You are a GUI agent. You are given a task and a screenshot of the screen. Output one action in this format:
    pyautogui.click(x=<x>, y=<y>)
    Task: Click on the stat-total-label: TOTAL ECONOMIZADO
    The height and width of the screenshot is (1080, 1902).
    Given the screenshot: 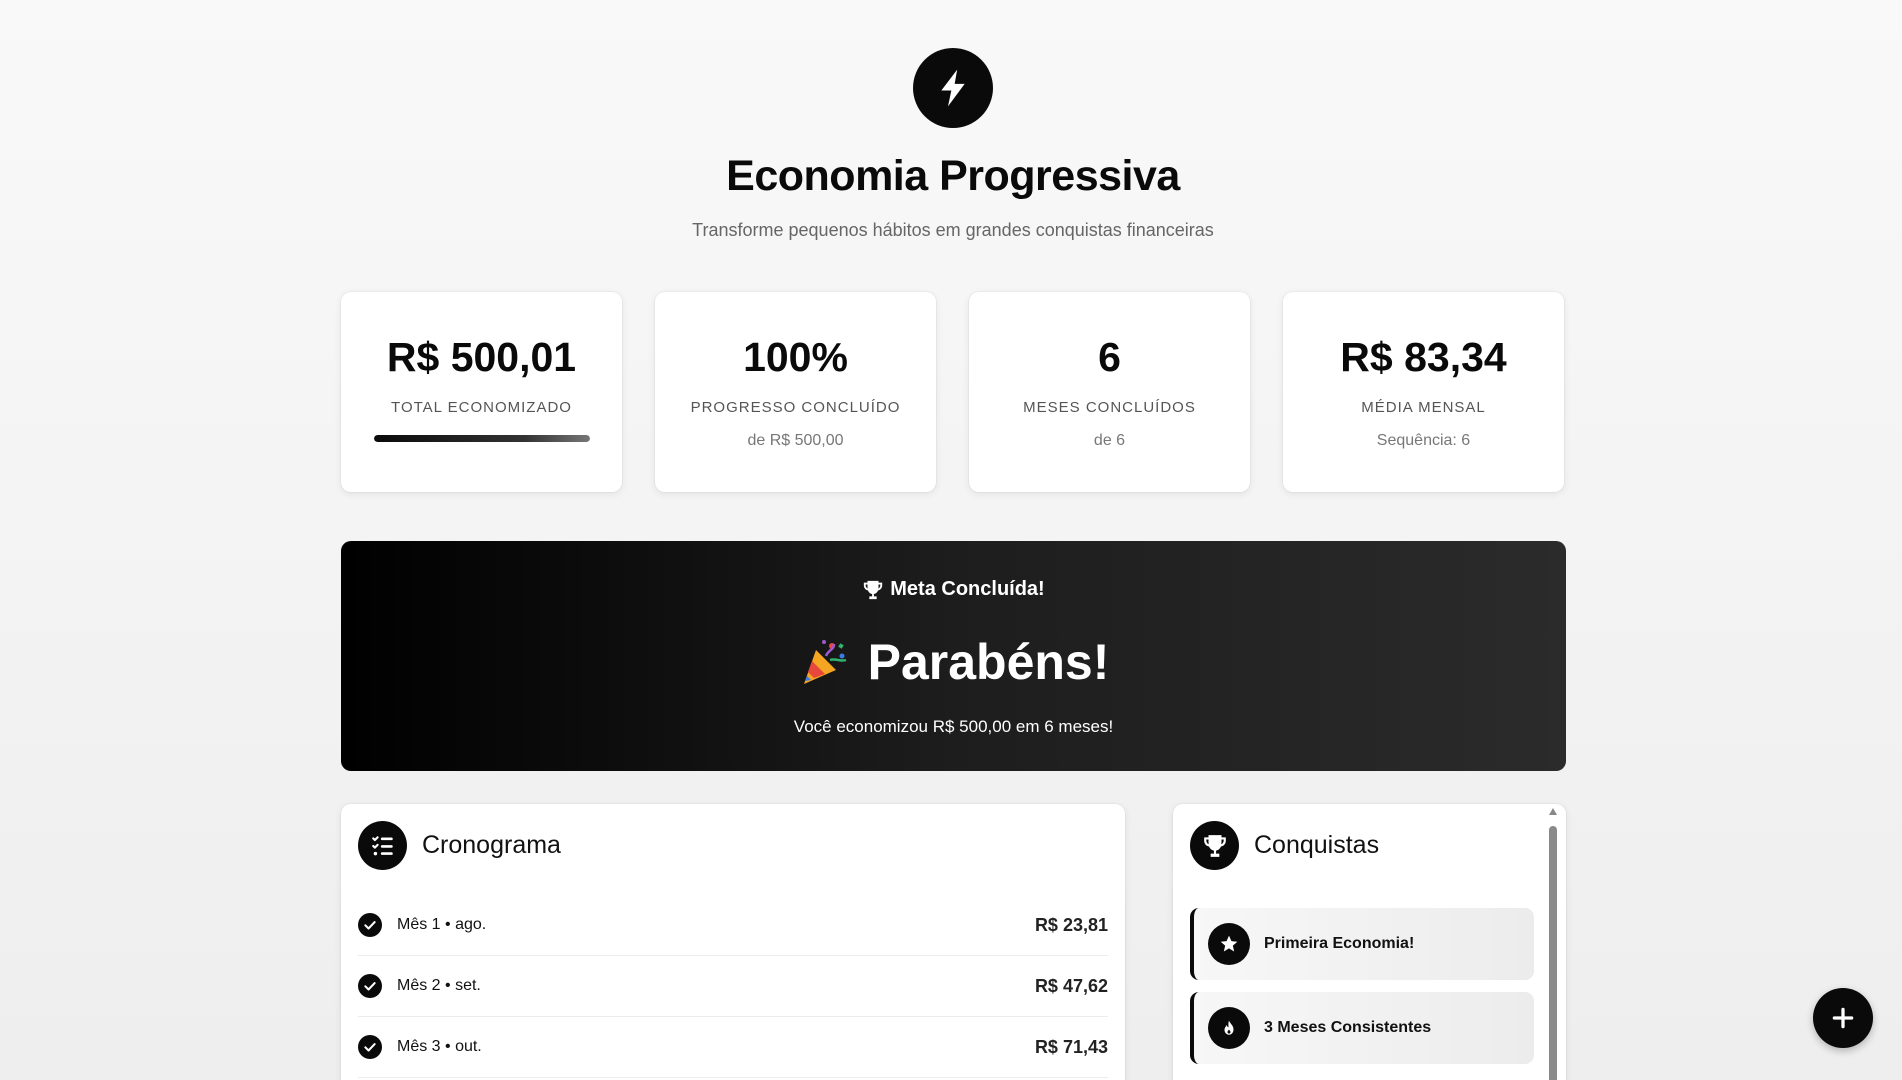 What is the action you would take?
    pyautogui.click(x=481, y=407)
    